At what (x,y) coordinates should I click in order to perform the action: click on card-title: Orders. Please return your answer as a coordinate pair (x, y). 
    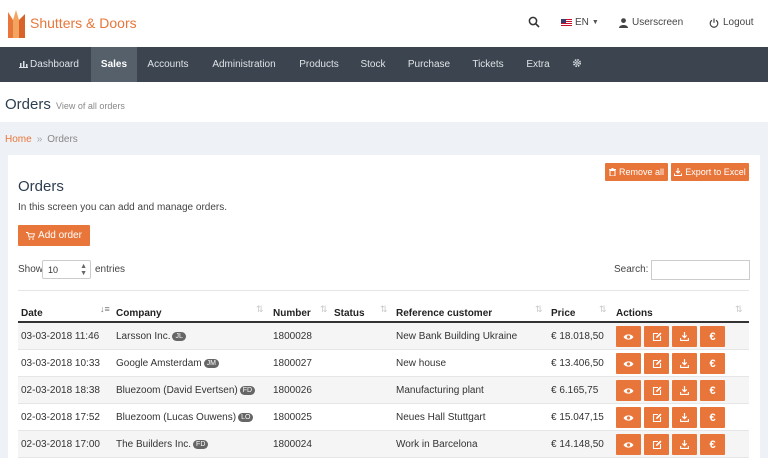
    Looking at the image, I should click on (41, 186).